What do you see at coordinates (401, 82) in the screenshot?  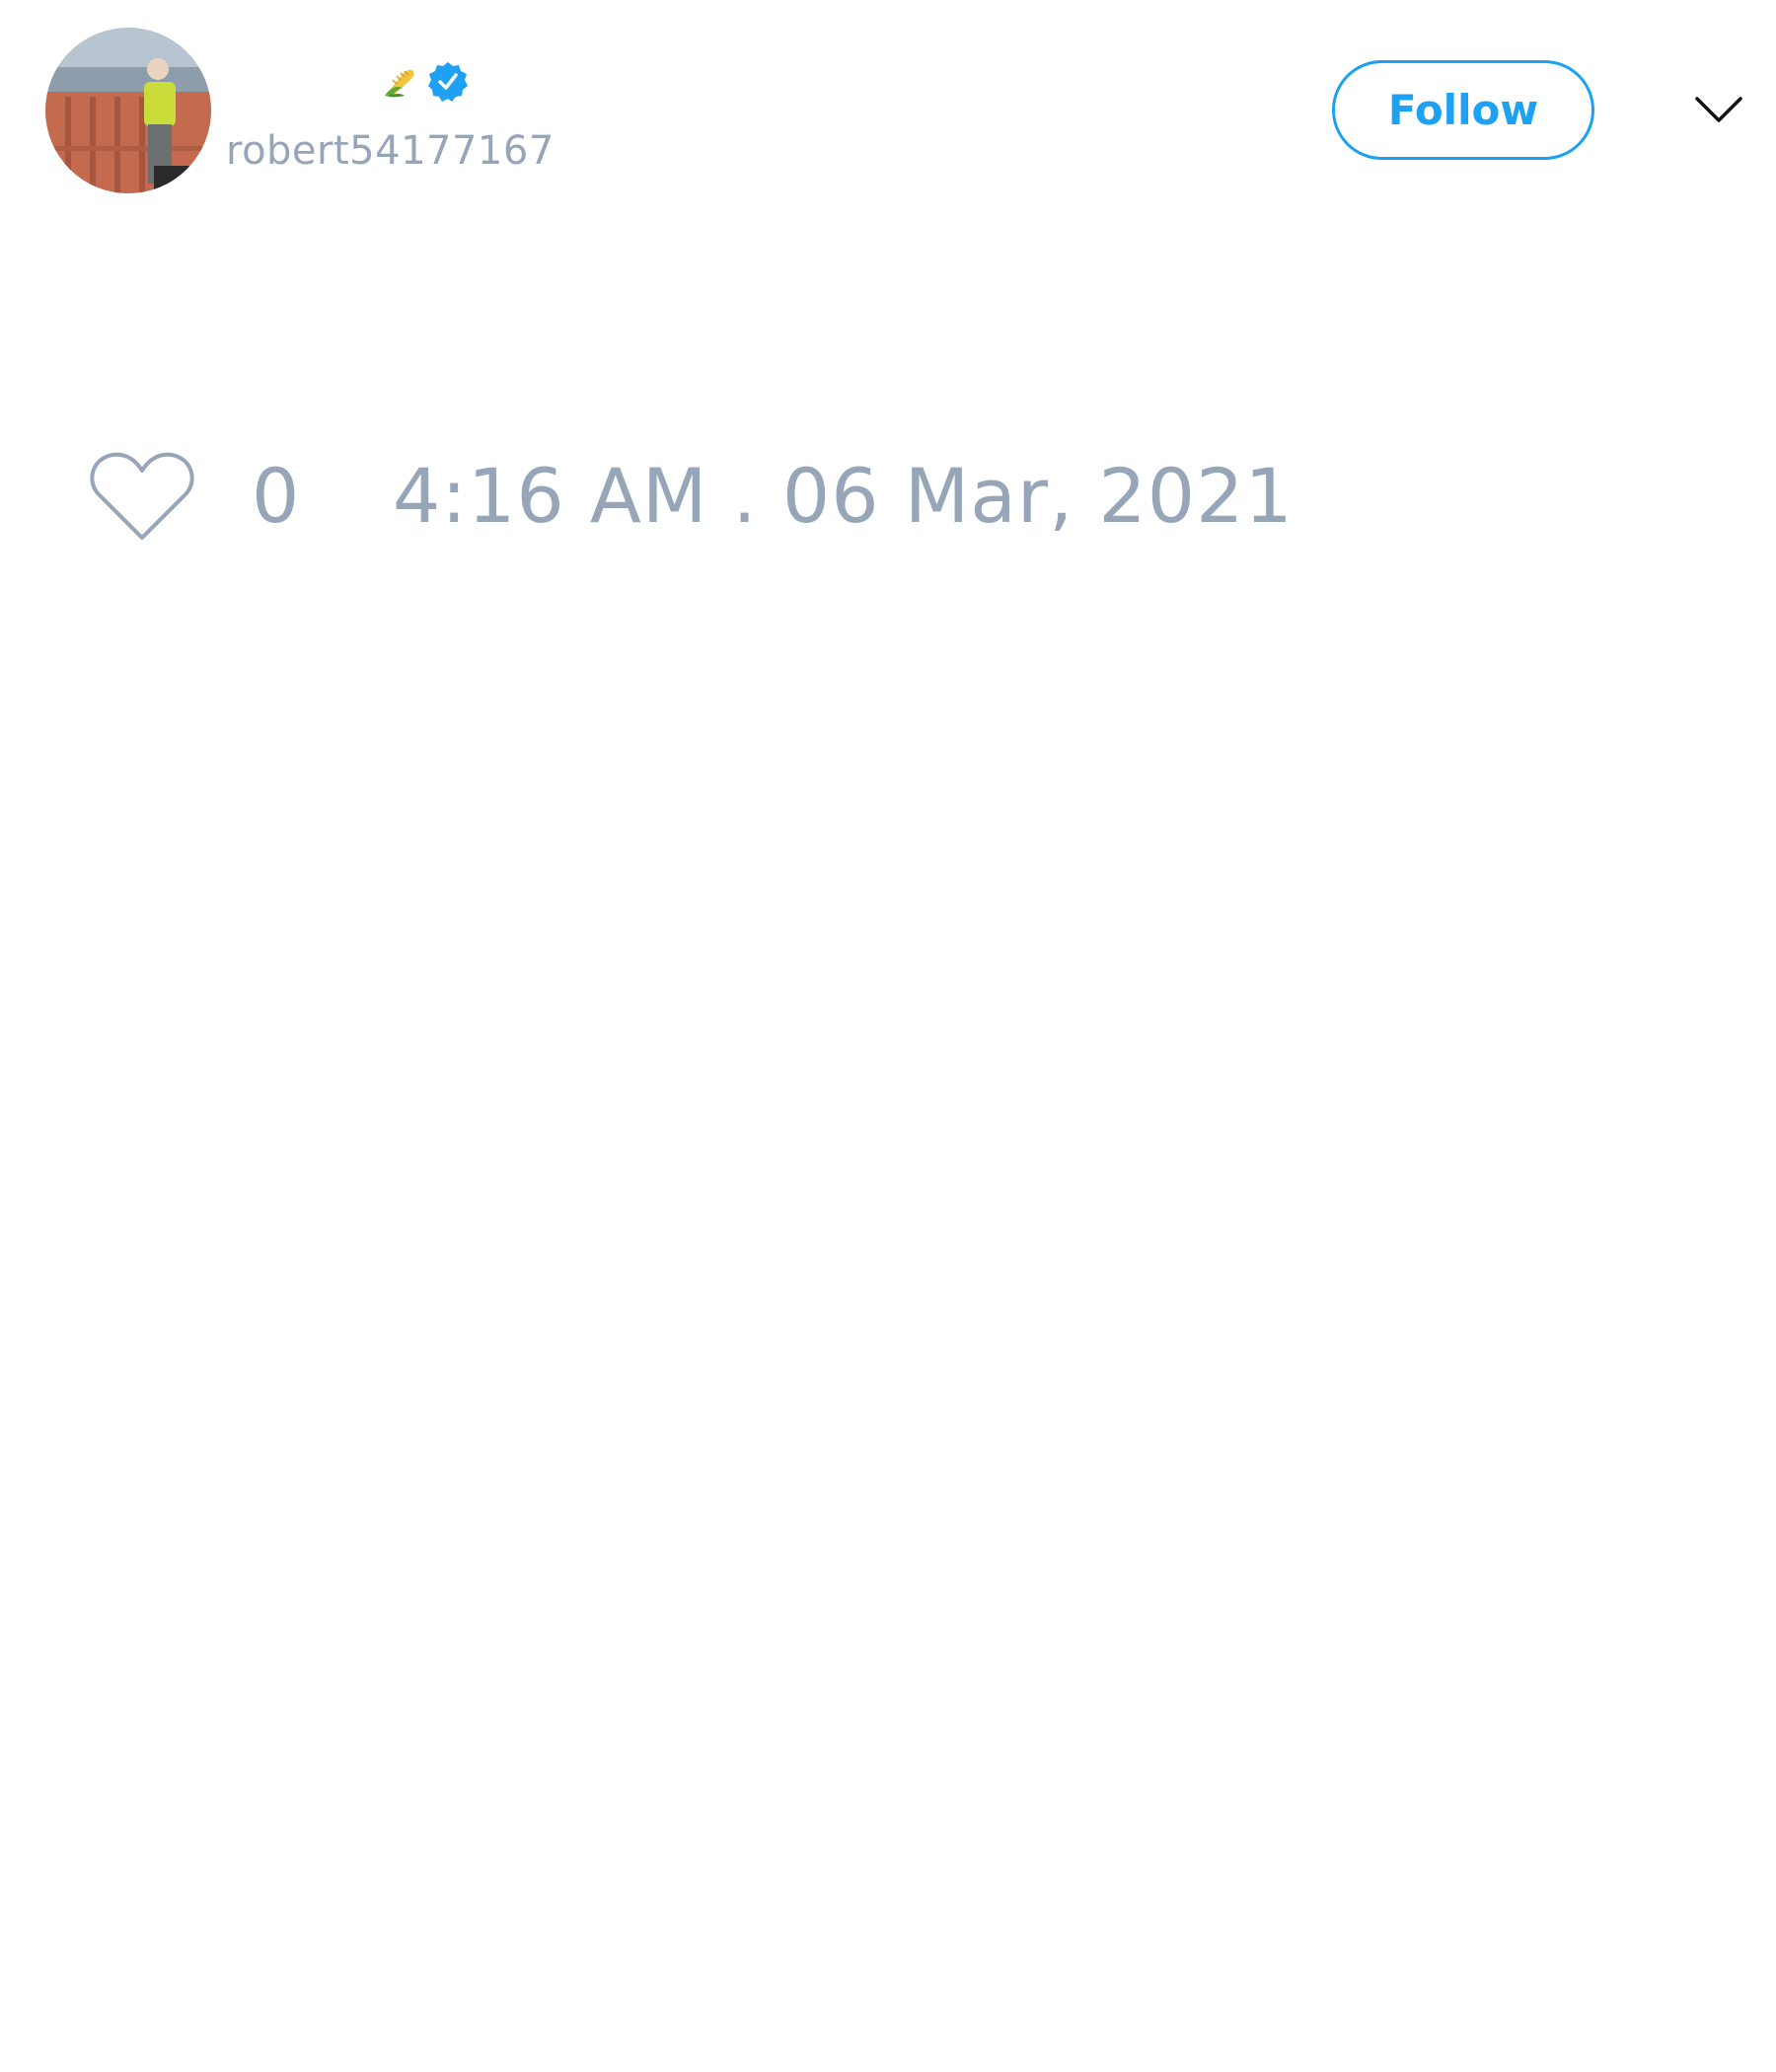 I see `corn-emoji-icon` at bounding box center [401, 82].